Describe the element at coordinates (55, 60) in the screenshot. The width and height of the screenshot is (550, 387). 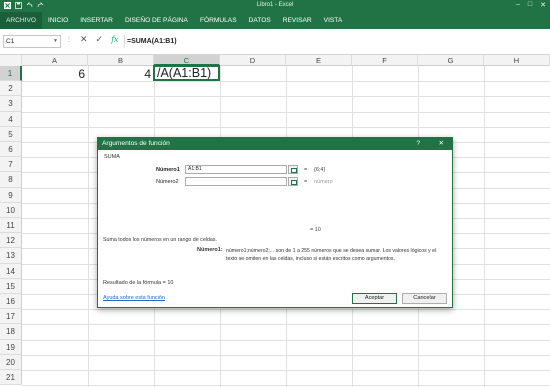
I see `column-header-a: A` at that location.